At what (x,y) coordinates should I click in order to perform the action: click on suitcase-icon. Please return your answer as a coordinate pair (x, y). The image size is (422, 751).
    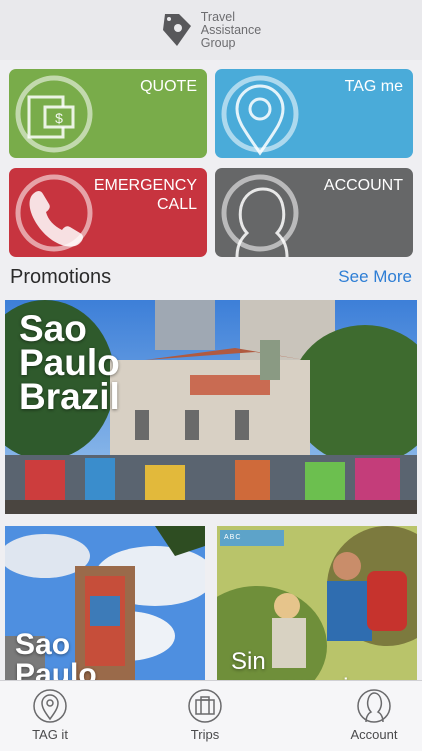
    Looking at the image, I should click on (205, 706).